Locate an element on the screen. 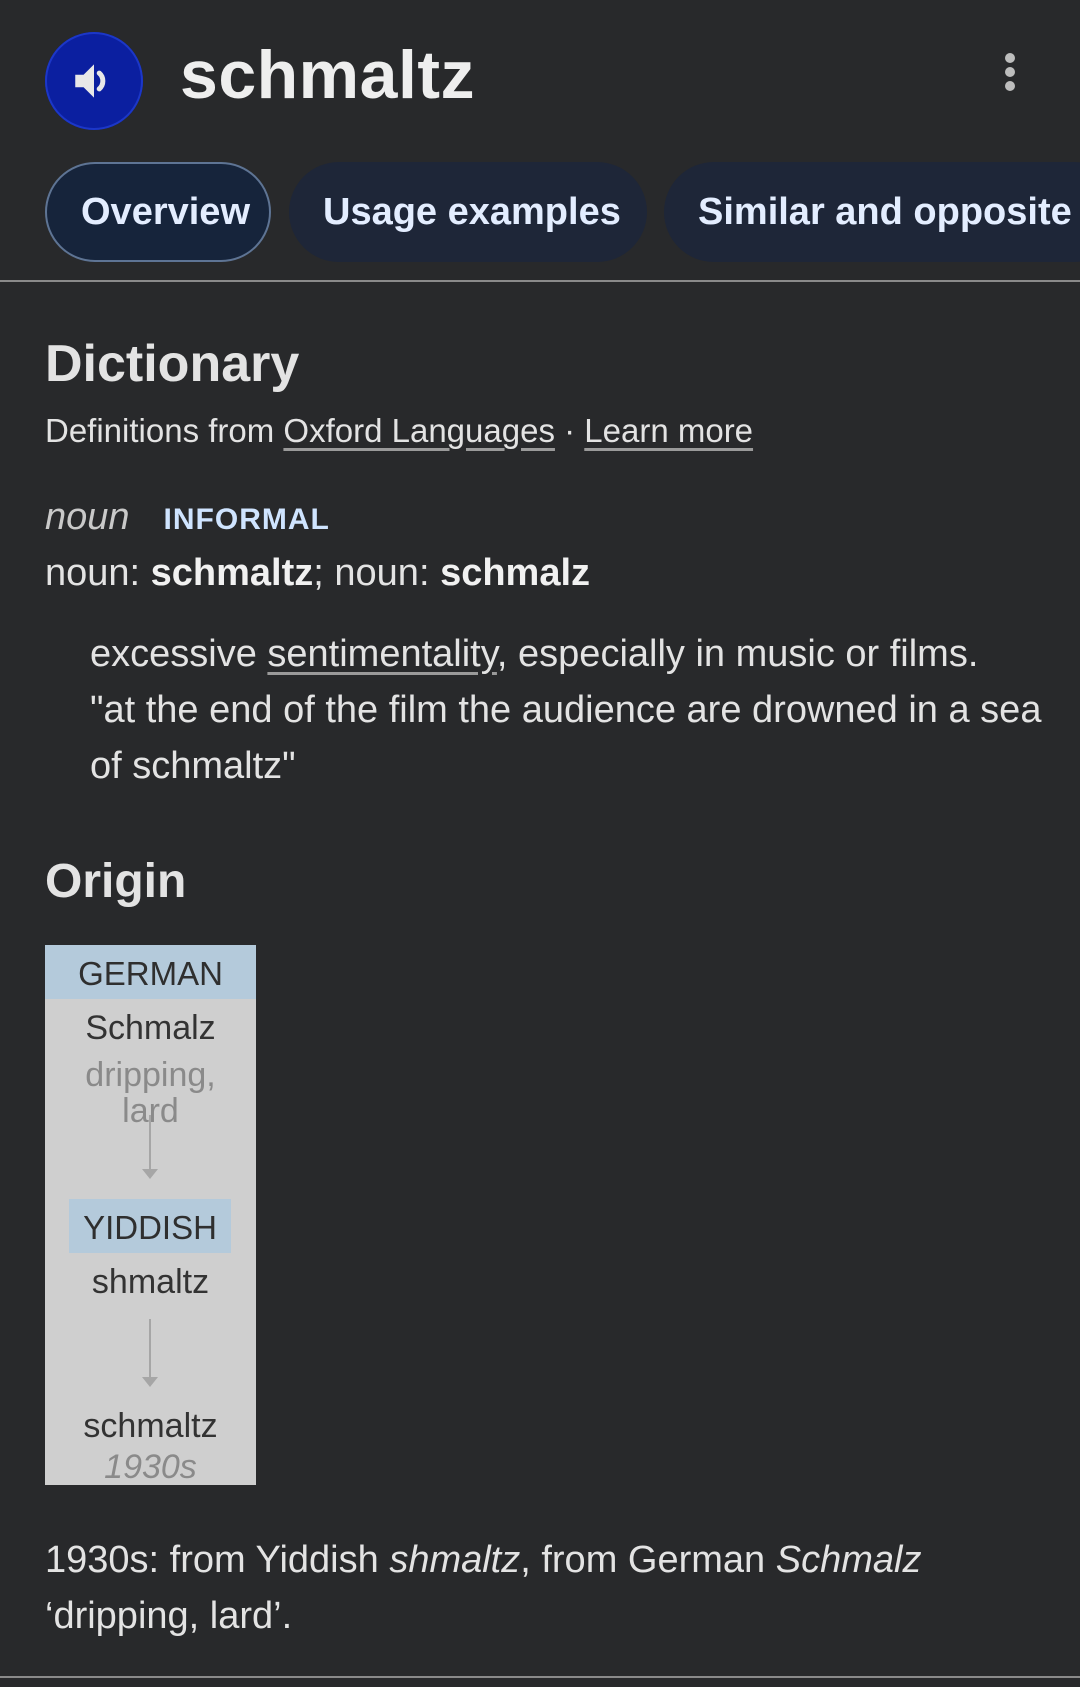 This screenshot has width=1080, height=1687. learn-more-link: Learn more is located at coordinates (668, 430).